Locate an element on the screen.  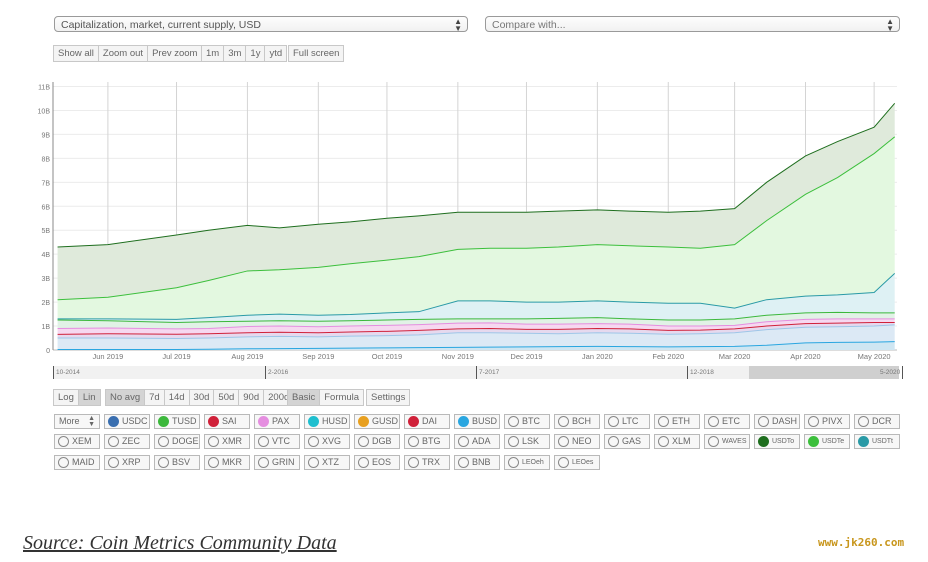
lin-scale-button: Lin is located at coordinates (89, 397).